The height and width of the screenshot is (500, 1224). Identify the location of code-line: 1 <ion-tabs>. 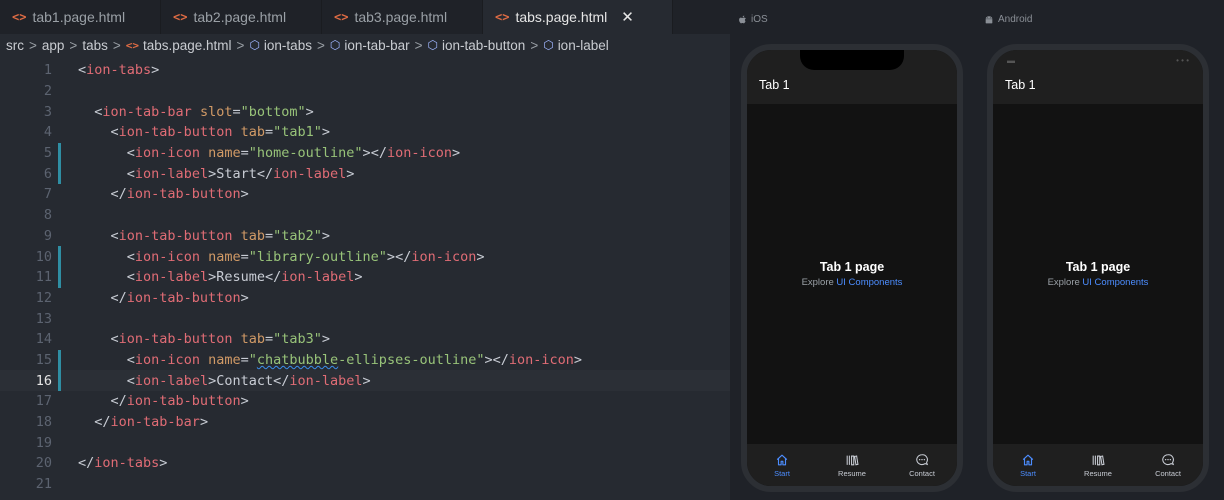
(365, 70).